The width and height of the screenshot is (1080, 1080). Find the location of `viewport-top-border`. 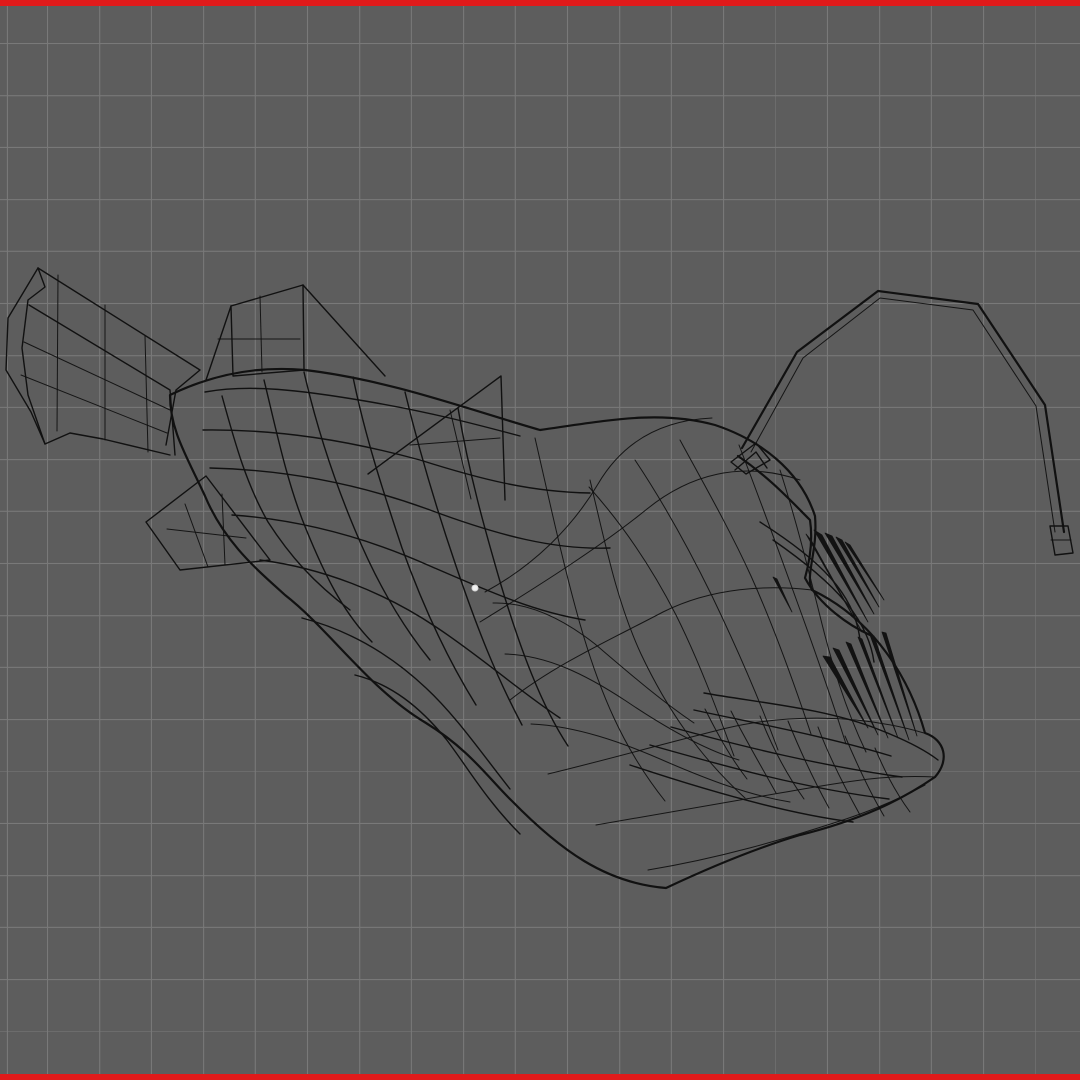

viewport-top-border is located at coordinates (540, 3).